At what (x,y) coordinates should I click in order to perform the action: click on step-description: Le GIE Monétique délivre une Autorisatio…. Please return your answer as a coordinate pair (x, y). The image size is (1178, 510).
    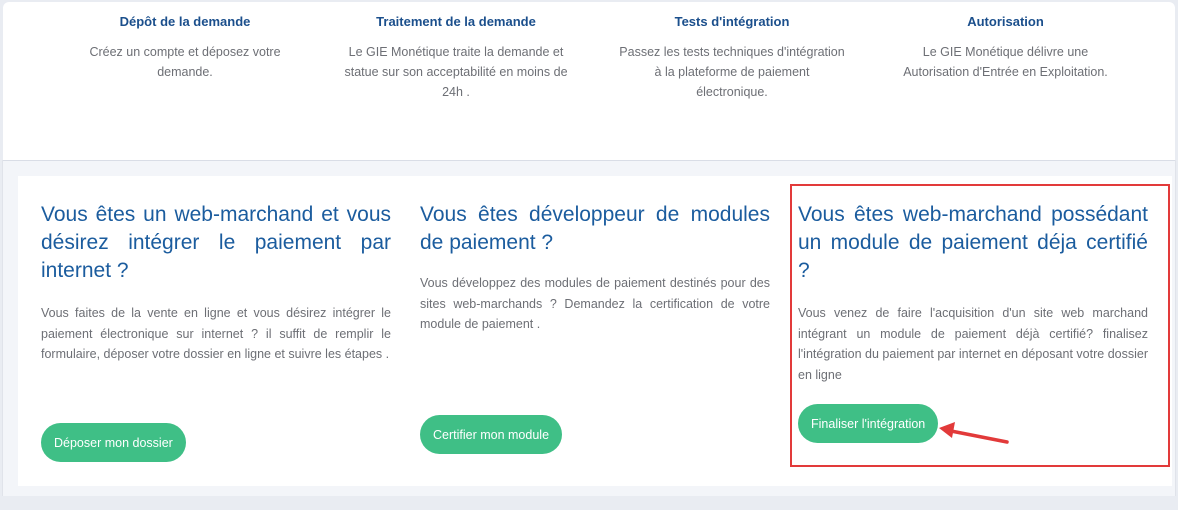
    Looking at the image, I should click on (1005, 62).